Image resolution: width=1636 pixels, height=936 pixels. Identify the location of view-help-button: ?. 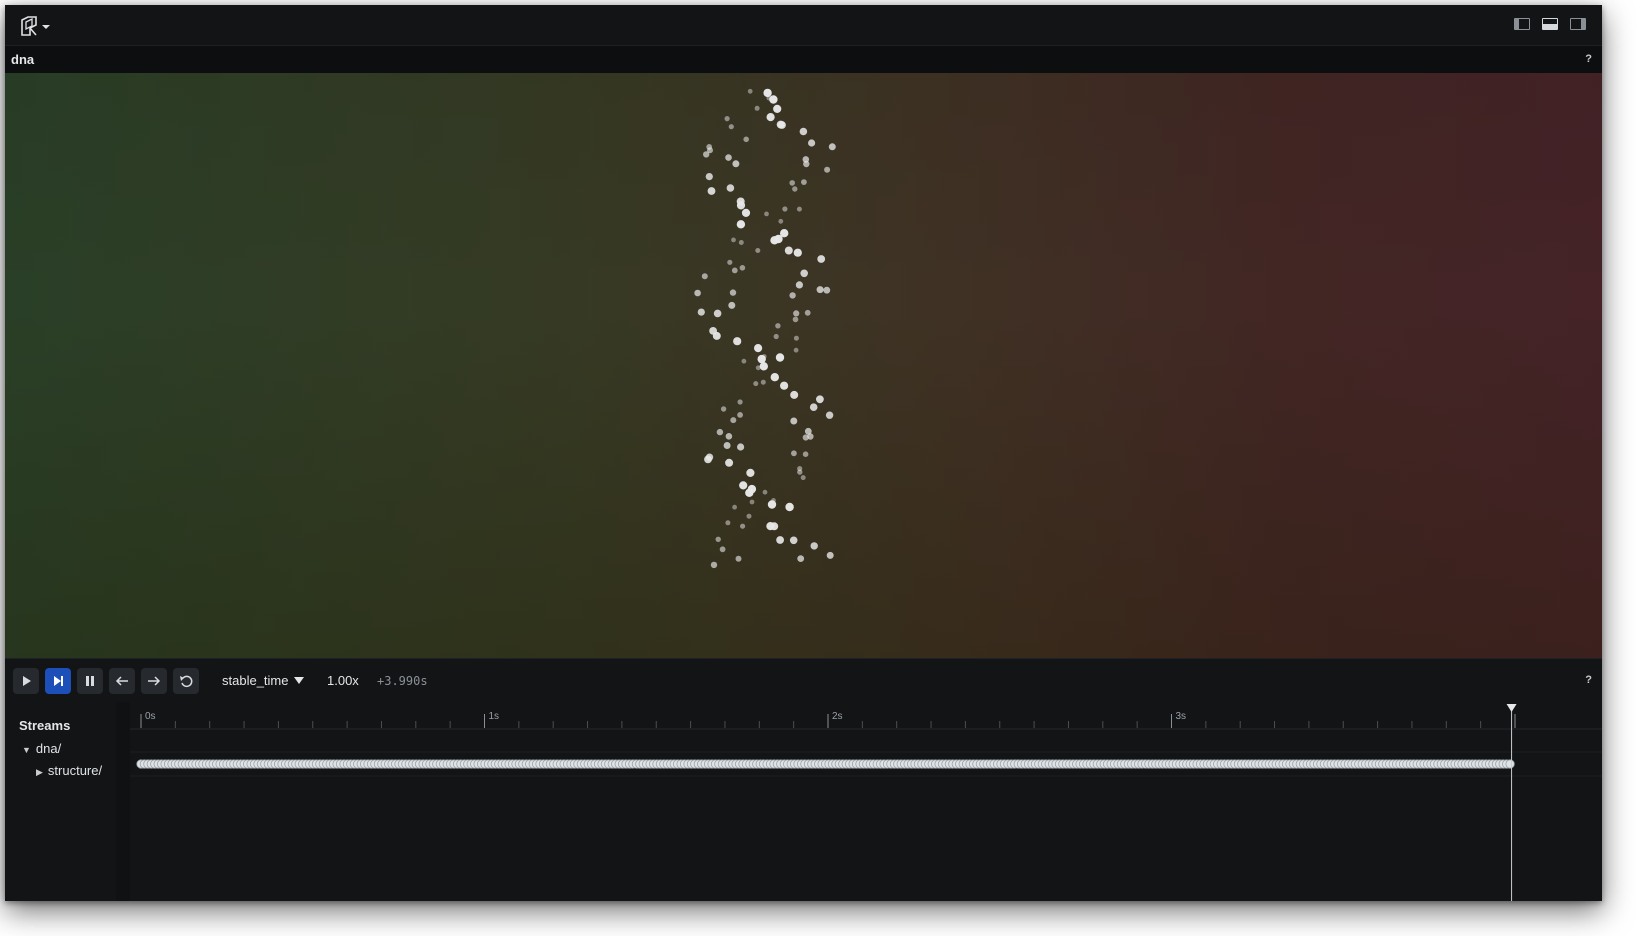
(1588, 59).